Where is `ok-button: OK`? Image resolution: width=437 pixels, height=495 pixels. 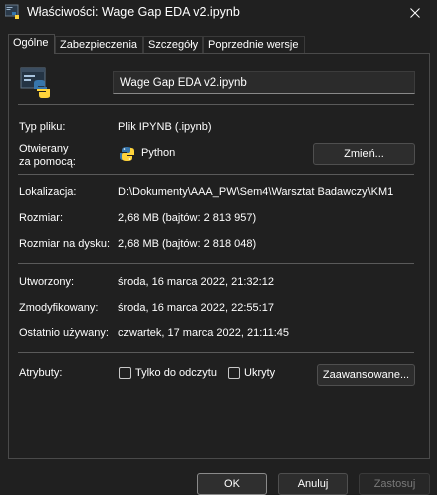 ok-button: OK is located at coordinates (232, 484).